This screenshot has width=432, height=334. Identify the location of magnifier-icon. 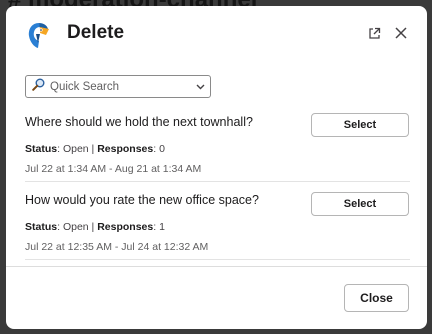
(38, 87).